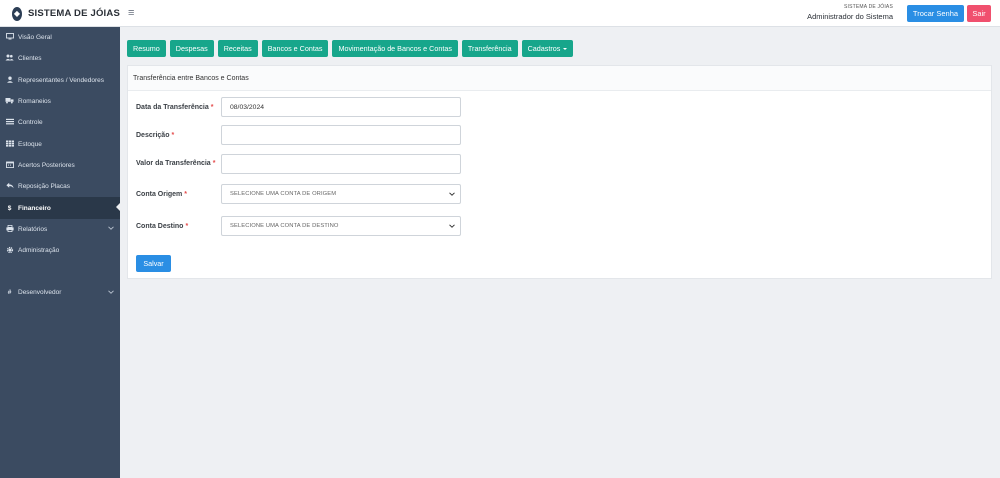 The height and width of the screenshot is (478, 1000). Describe the element at coordinates (9, 186) in the screenshot. I see `reply-icon` at that location.